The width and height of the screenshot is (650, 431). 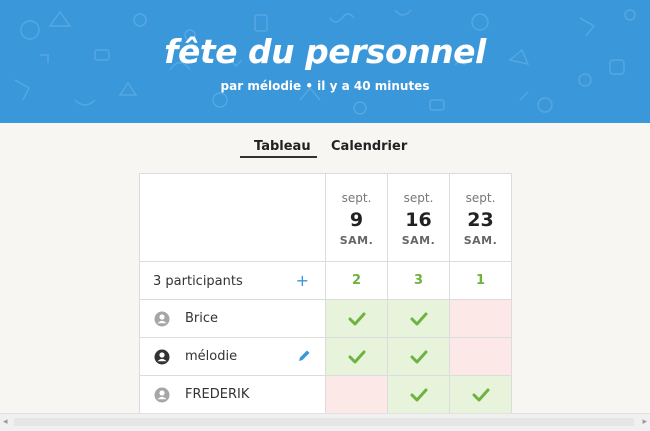 I want to click on scrollbar-thumb, so click(x=324, y=422).